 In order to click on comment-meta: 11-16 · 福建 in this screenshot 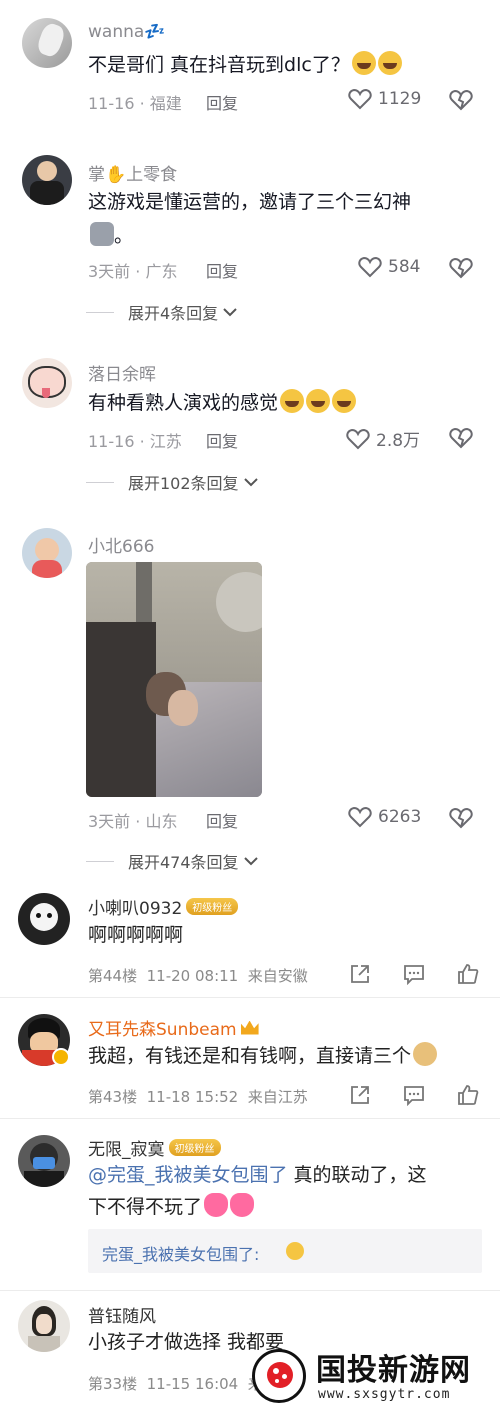, I will do `click(135, 103)`.